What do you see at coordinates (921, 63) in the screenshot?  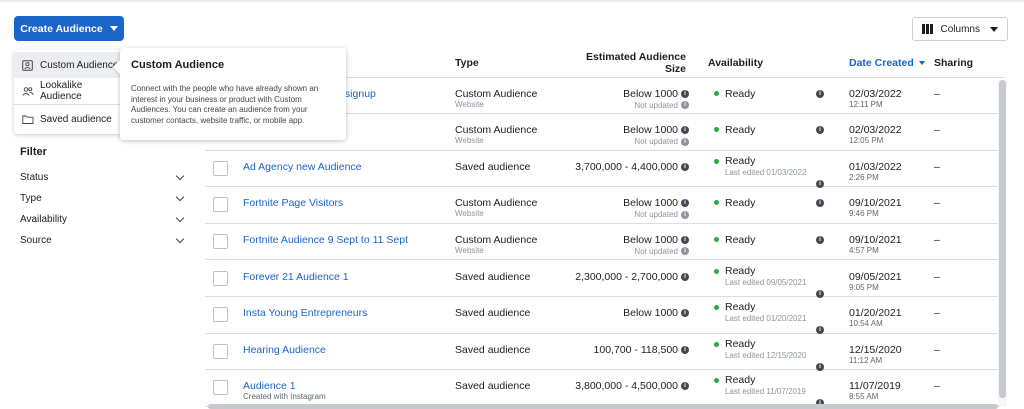 I see `sort-desc-icon` at bounding box center [921, 63].